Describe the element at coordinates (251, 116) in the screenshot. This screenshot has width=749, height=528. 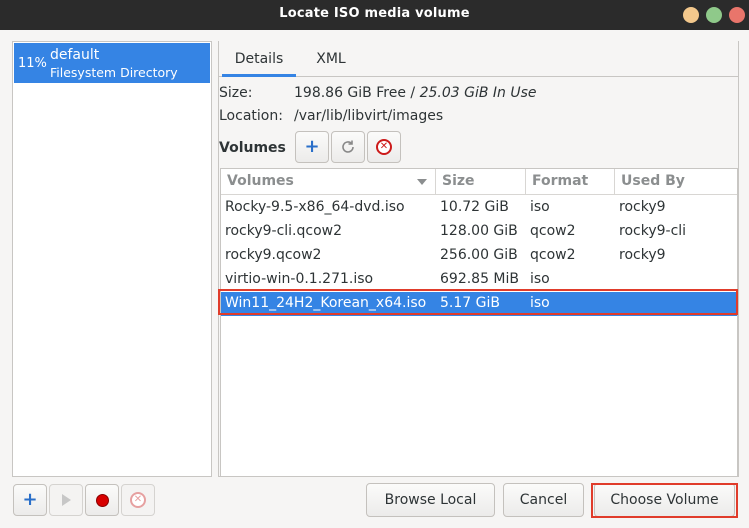
I see `location-label: Location:` at that location.